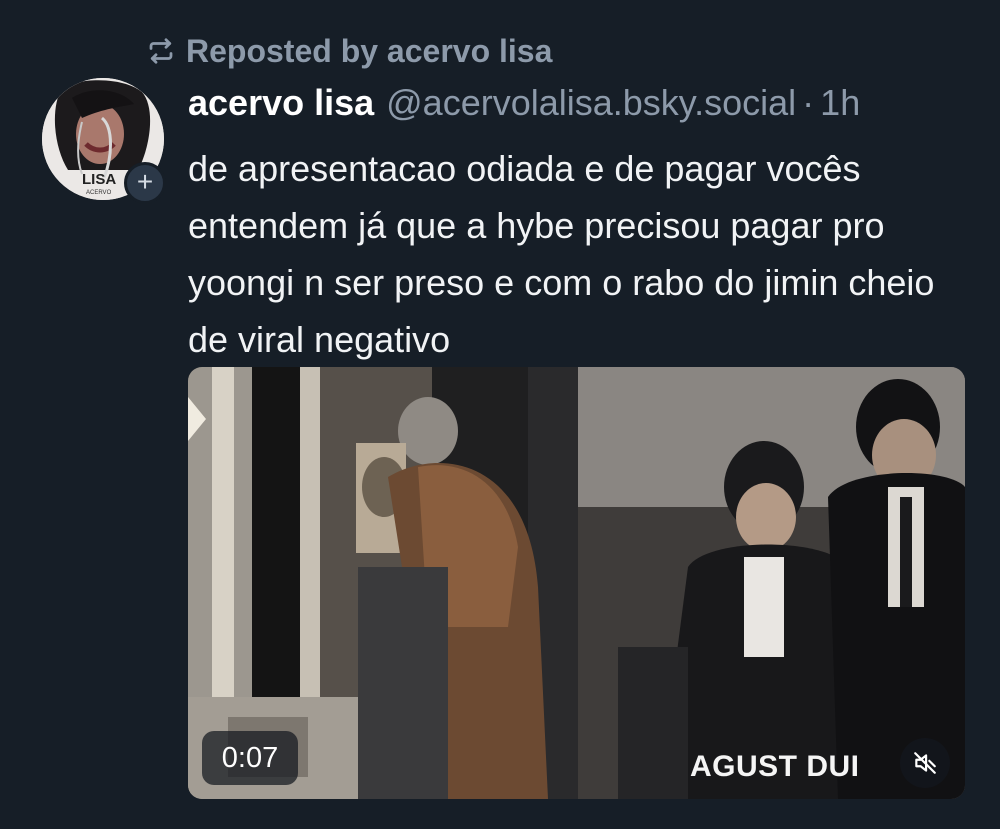 The width and height of the screenshot is (1000, 829). What do you see at coordinates (369, 50) in the screenshot?
I see `repost-label: Reposted by acervo lisa` at bounding box center [369, 50].